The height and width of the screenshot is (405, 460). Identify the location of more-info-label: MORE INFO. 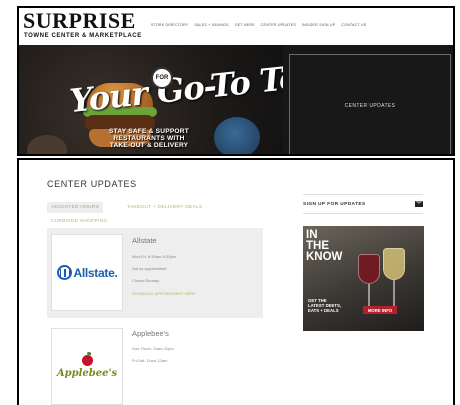
(380, 310).